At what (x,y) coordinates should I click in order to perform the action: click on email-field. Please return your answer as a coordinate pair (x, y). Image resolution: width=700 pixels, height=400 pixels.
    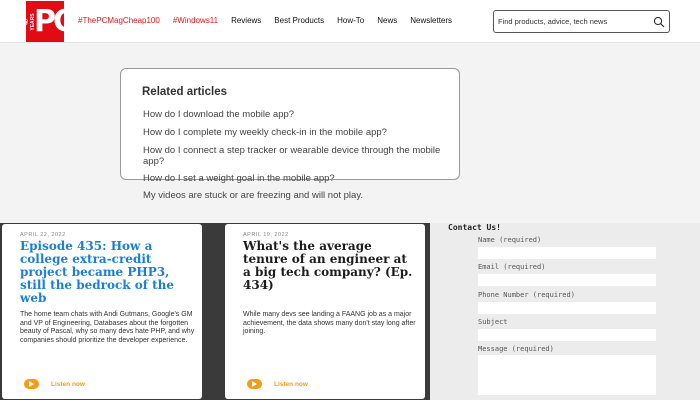
    Looking at the image, I should click on (567, 280).